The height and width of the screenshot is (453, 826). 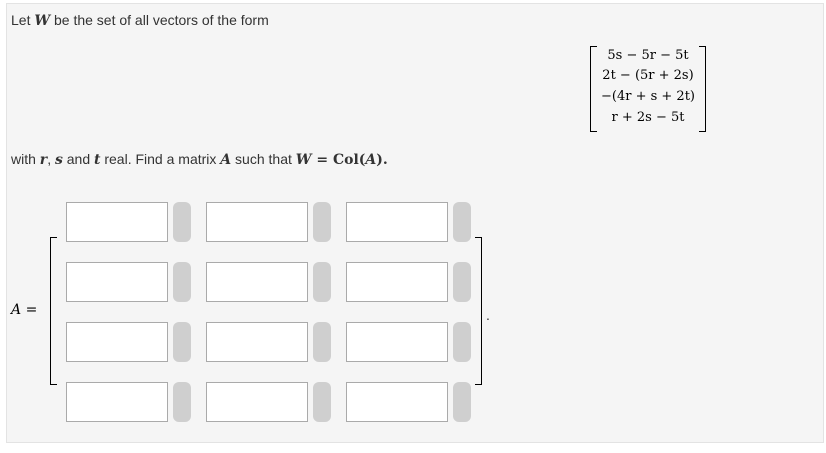 What do you see at coordinates (338, 160) in the screenshot?
I see `col-text: = Col(` at bounding box center [338, 160].